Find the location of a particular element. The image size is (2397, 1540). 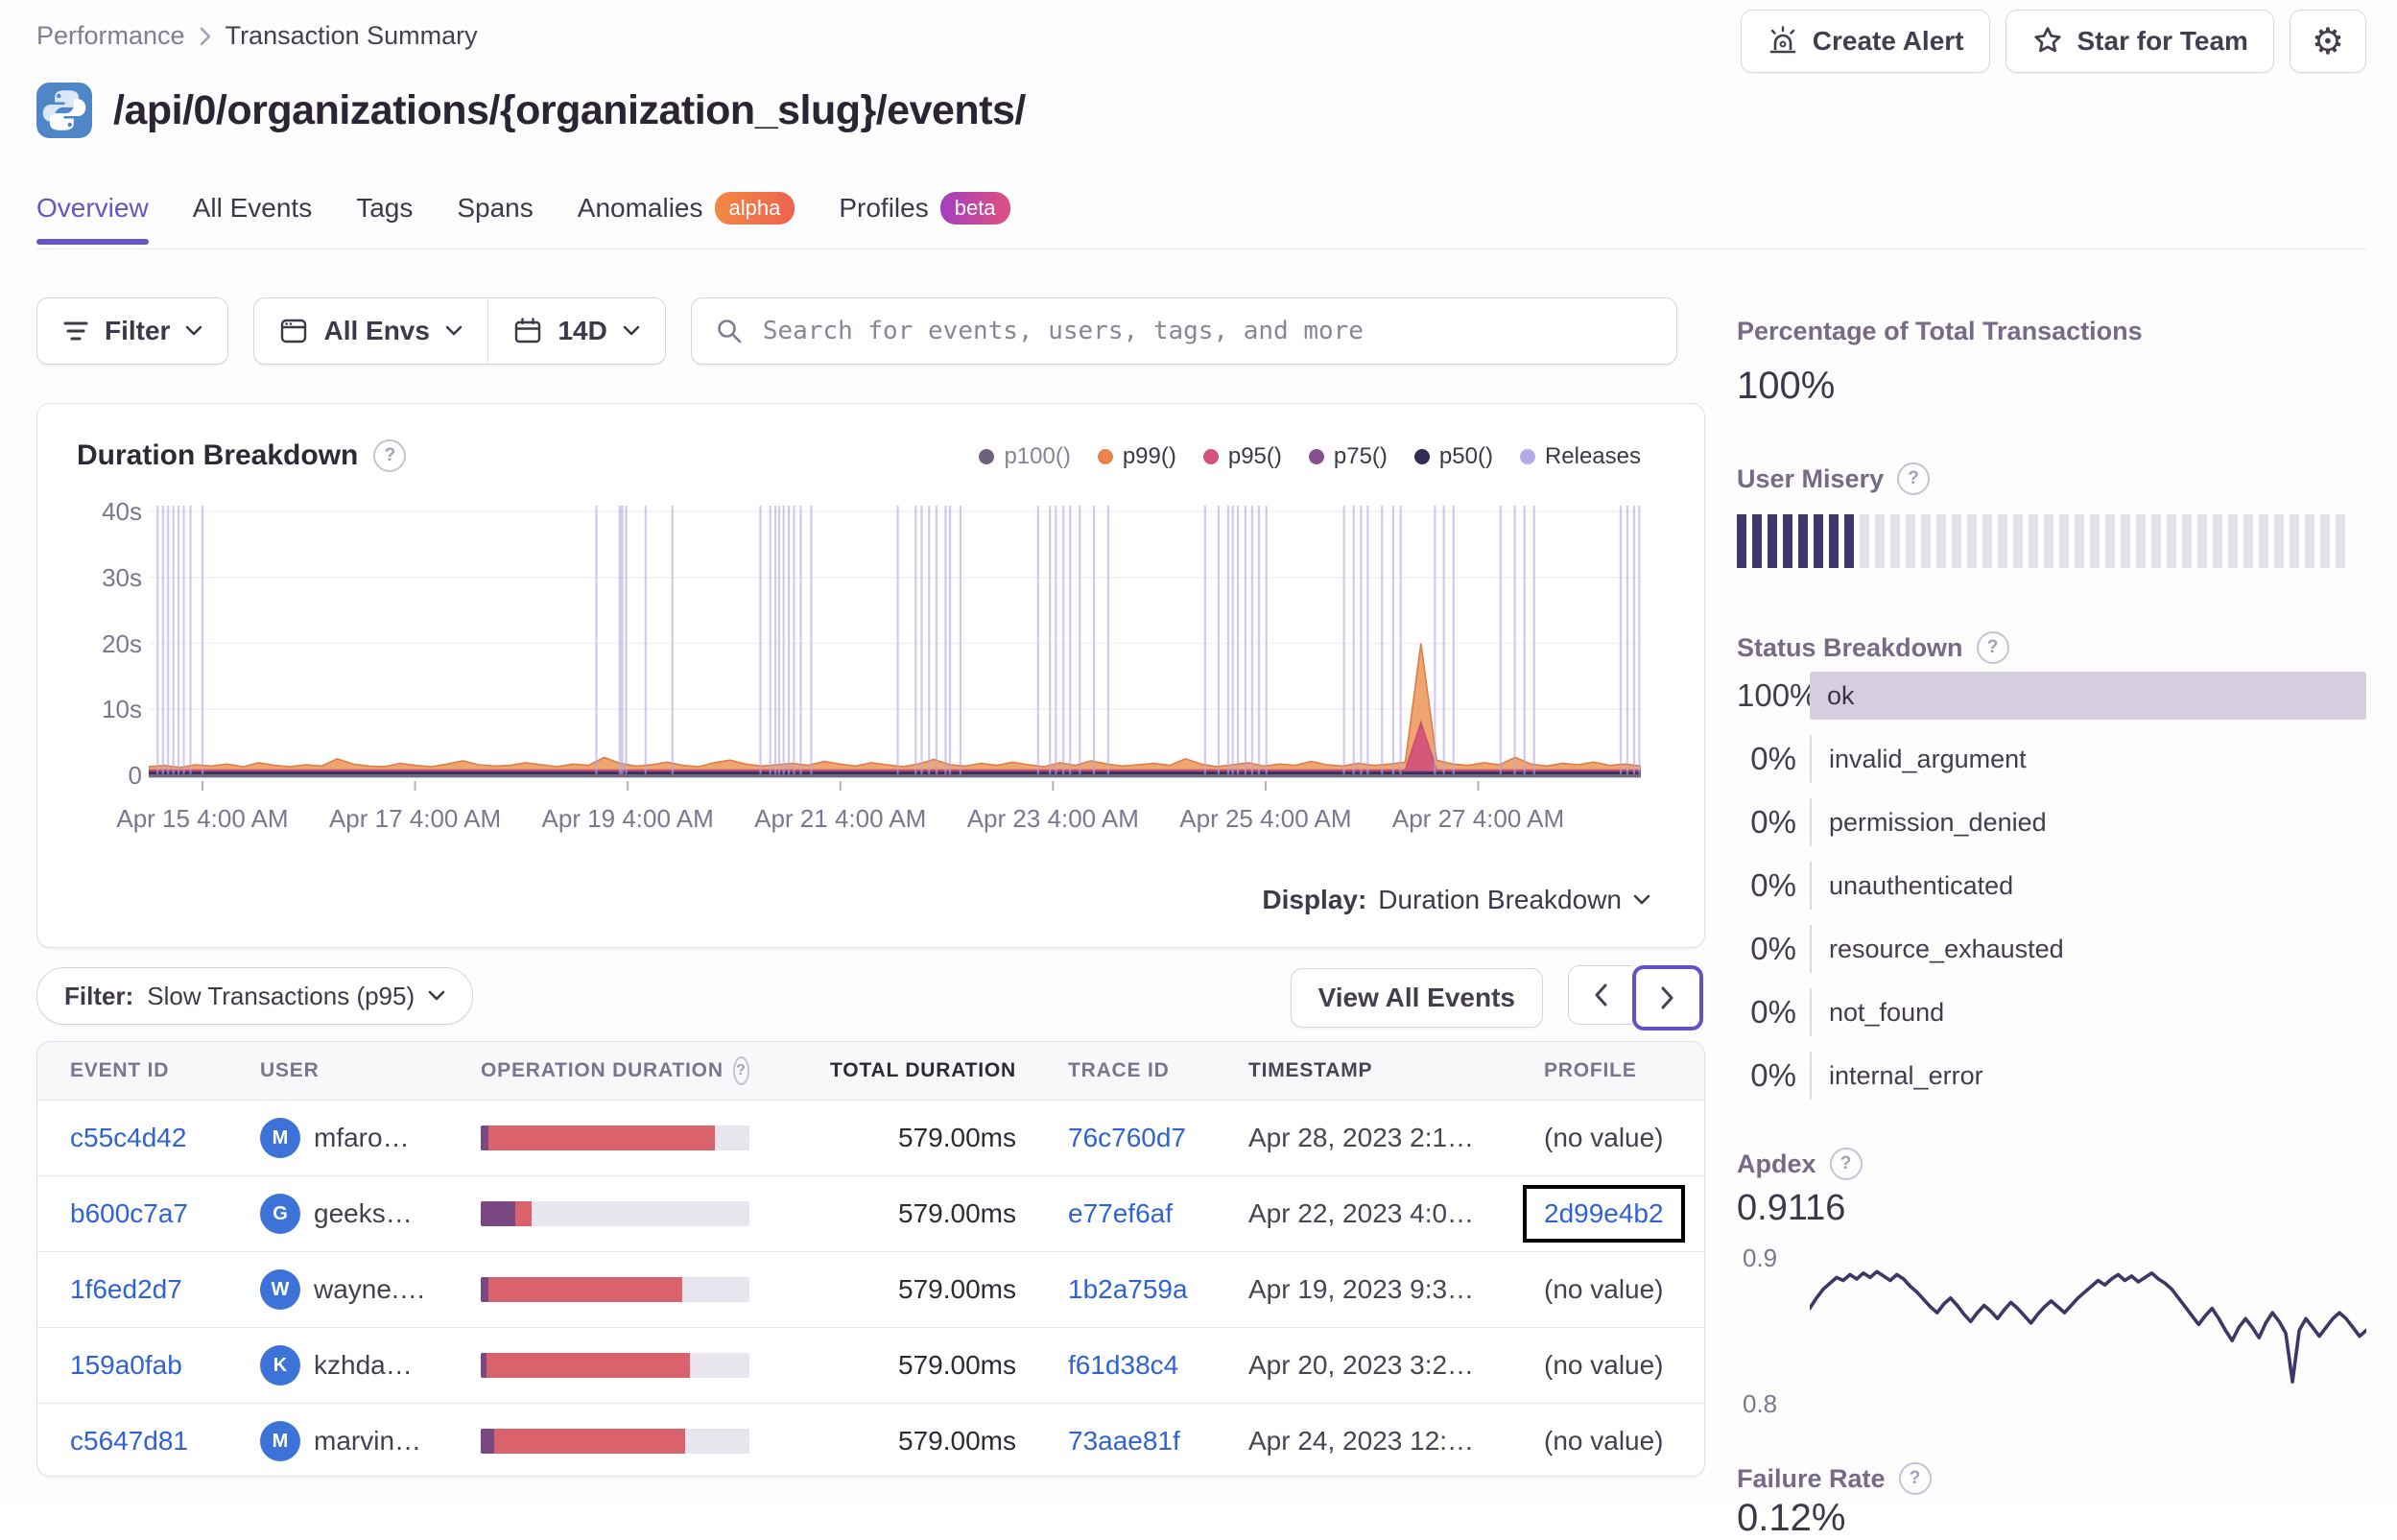

legend-label: p100() is located at coordinates (1037, 456).